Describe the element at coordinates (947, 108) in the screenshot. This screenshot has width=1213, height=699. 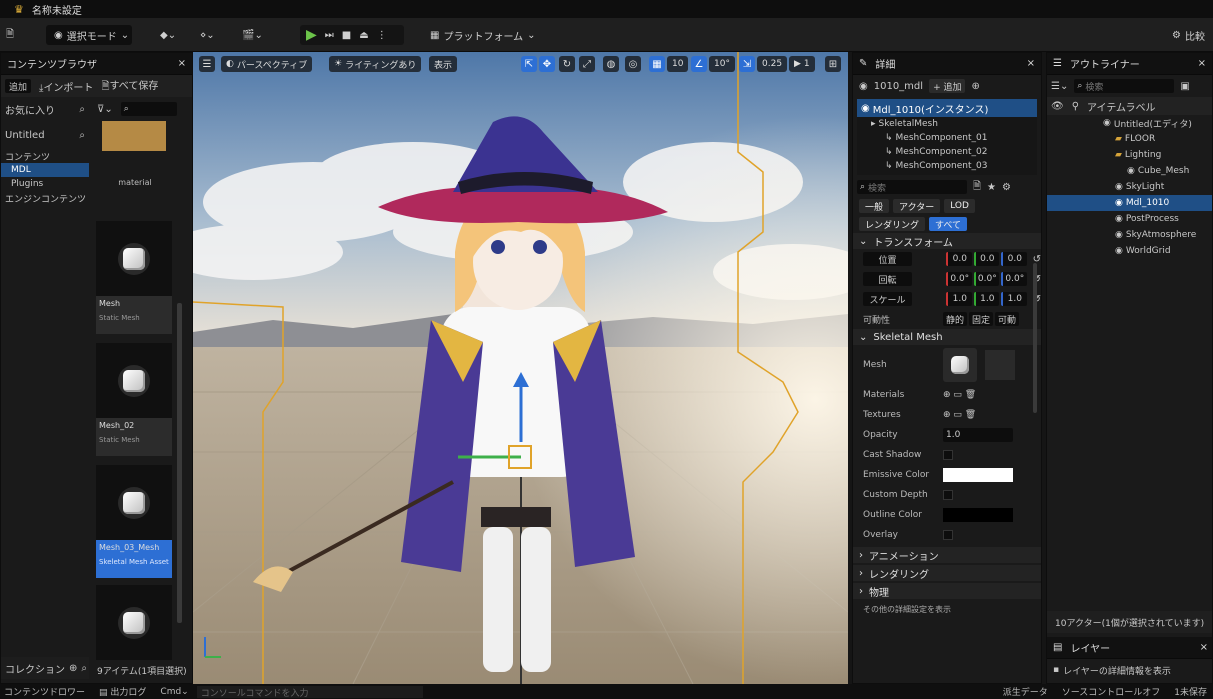
I see `component-root: ◉ Mdl_1010(インスタンス)` at that location.